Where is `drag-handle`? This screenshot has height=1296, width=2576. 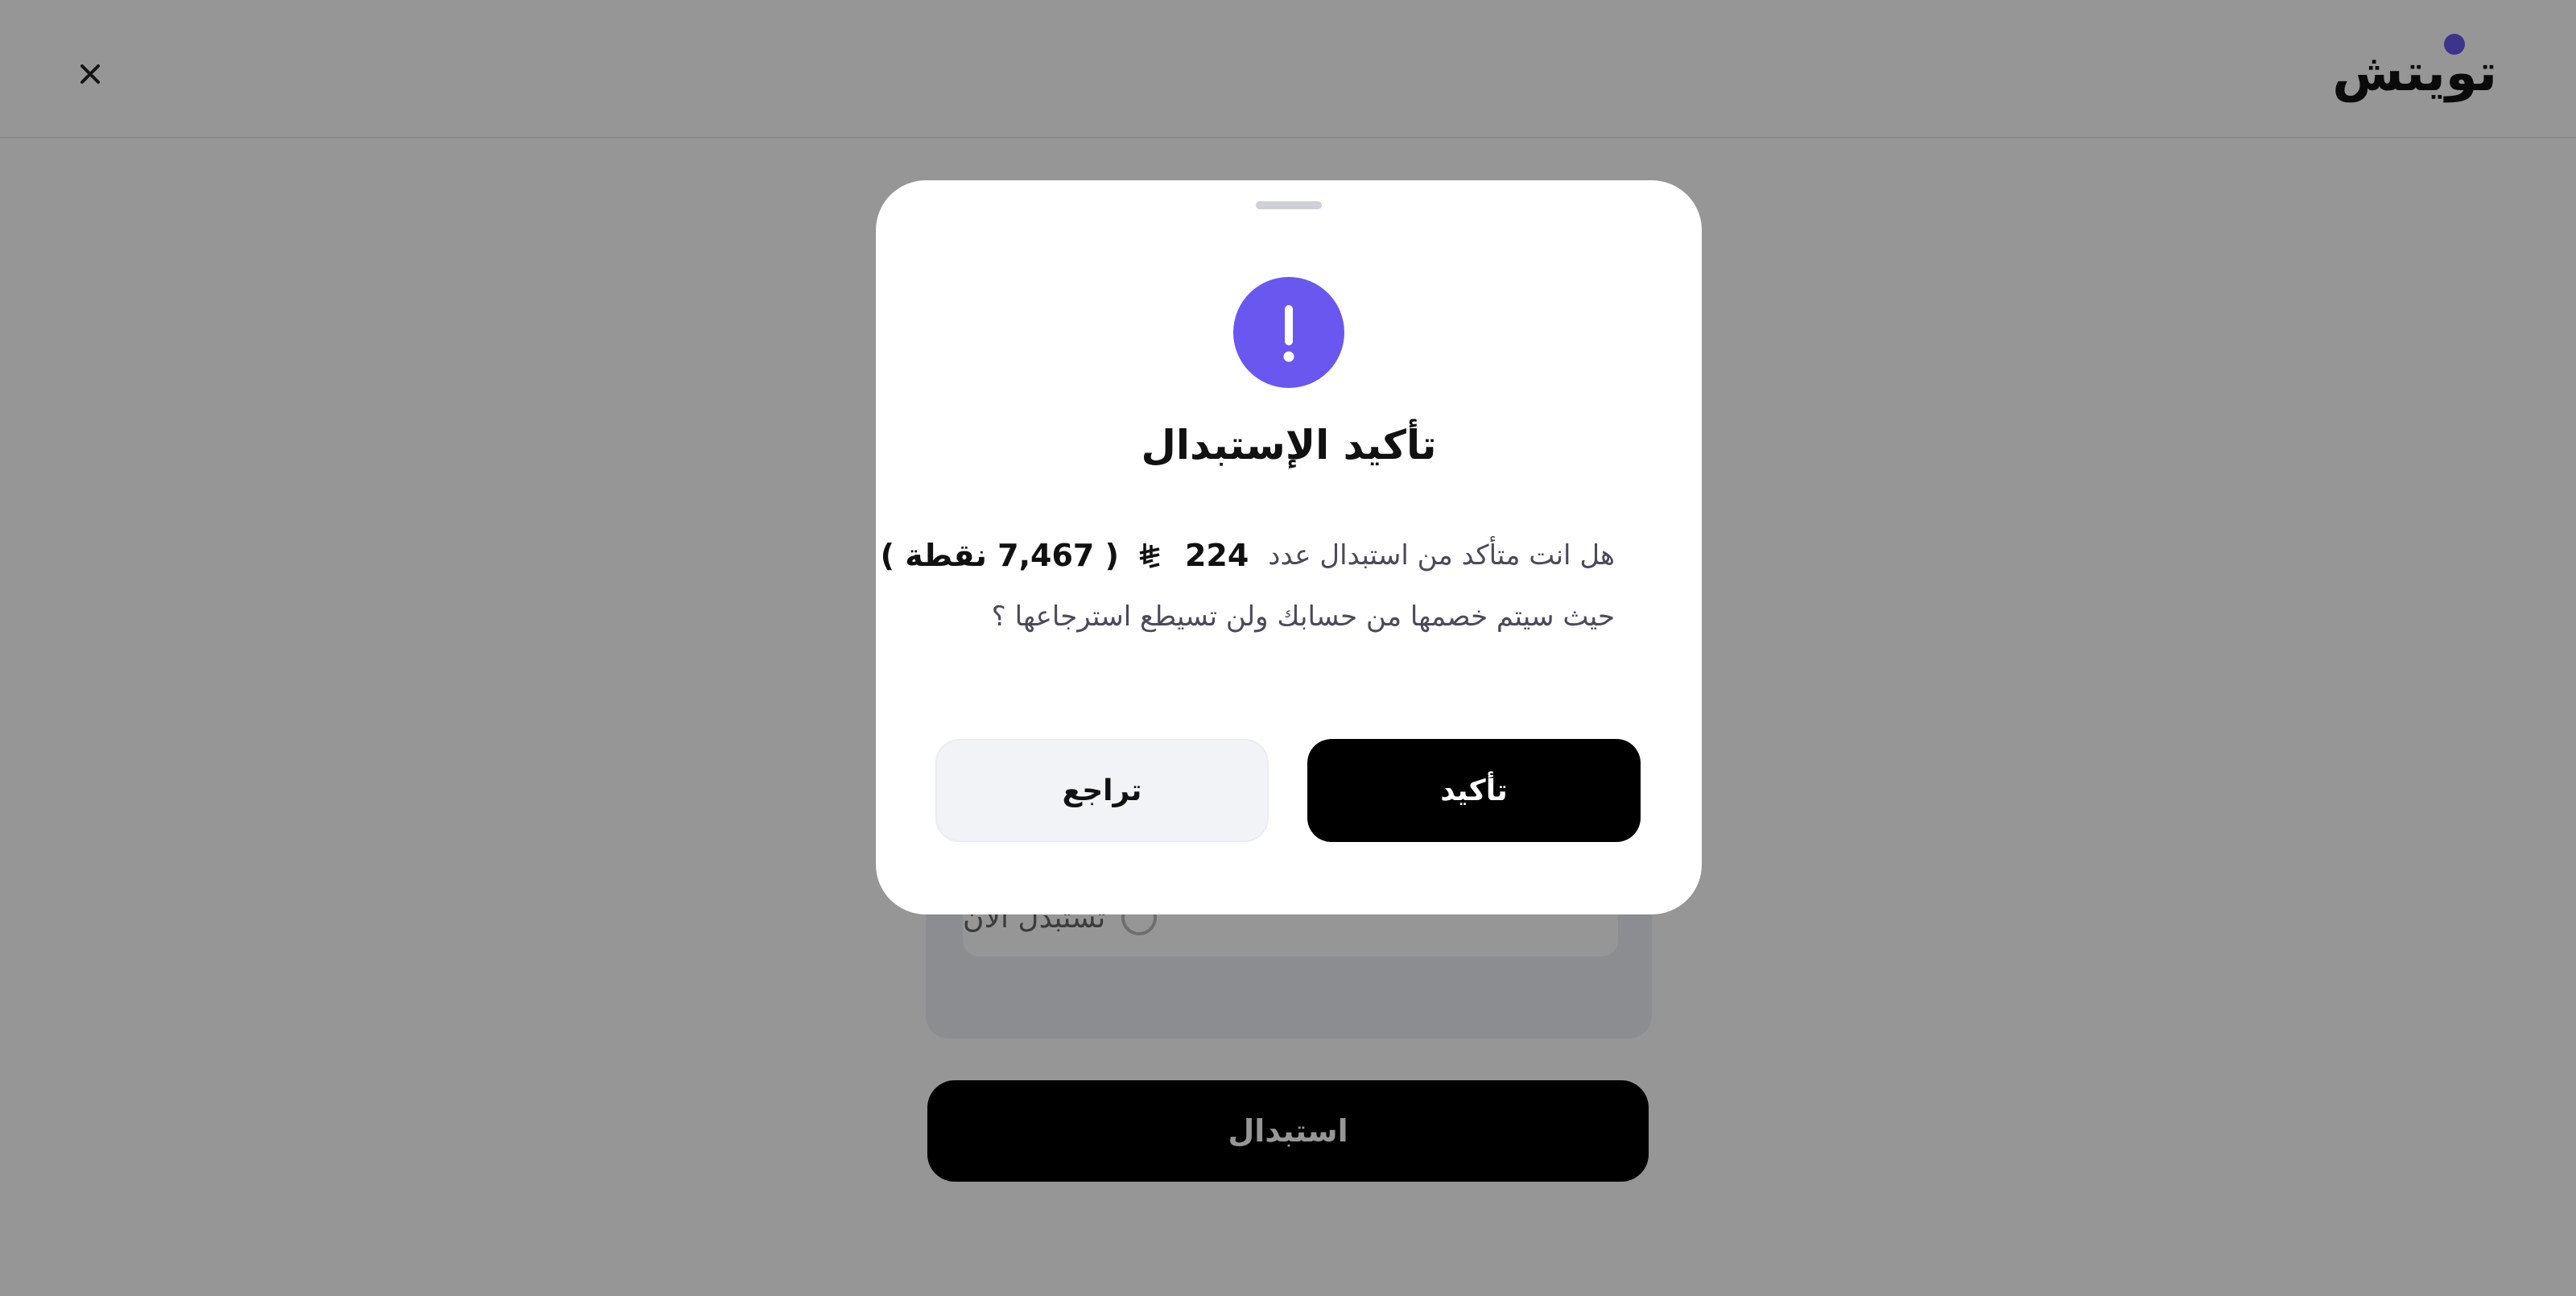 drag-handle is located at coordinates (1289, 205).